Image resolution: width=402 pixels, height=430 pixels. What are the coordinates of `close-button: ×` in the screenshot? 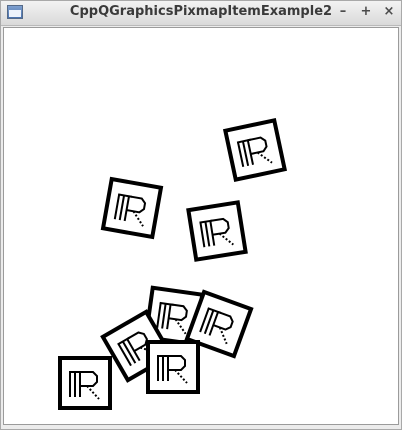 It's located at (389, 12).